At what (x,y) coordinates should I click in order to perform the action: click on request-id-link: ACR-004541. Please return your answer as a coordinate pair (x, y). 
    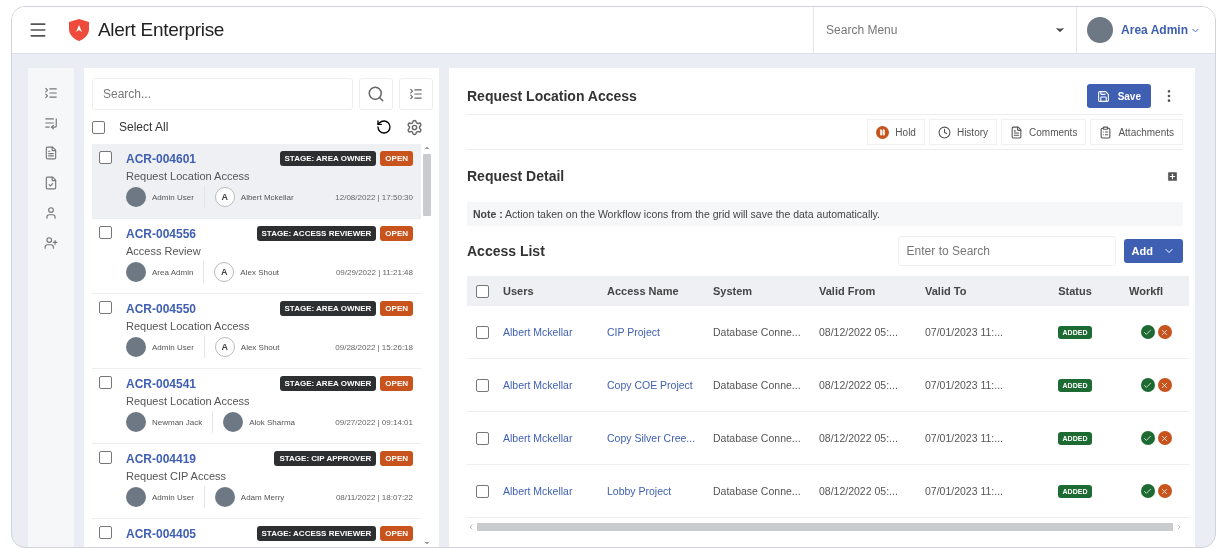
    Looking at the image, I should click on (161, 383).